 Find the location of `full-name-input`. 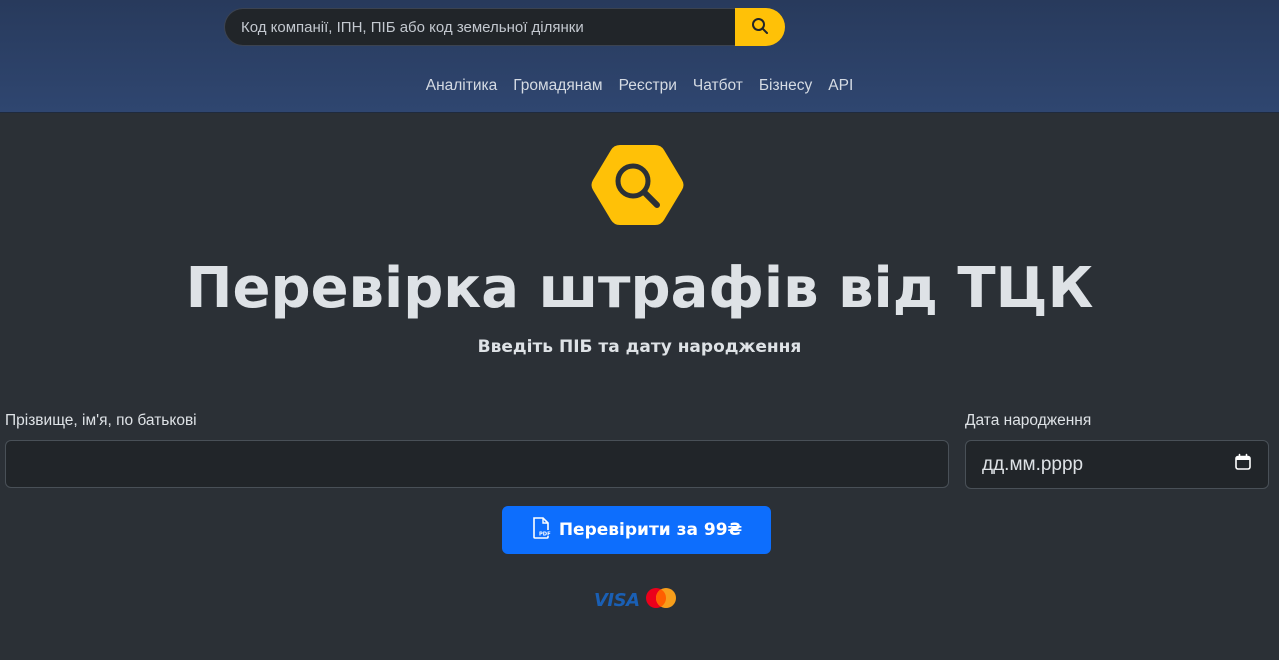

full-name-input is located at coordinates (477, 464).